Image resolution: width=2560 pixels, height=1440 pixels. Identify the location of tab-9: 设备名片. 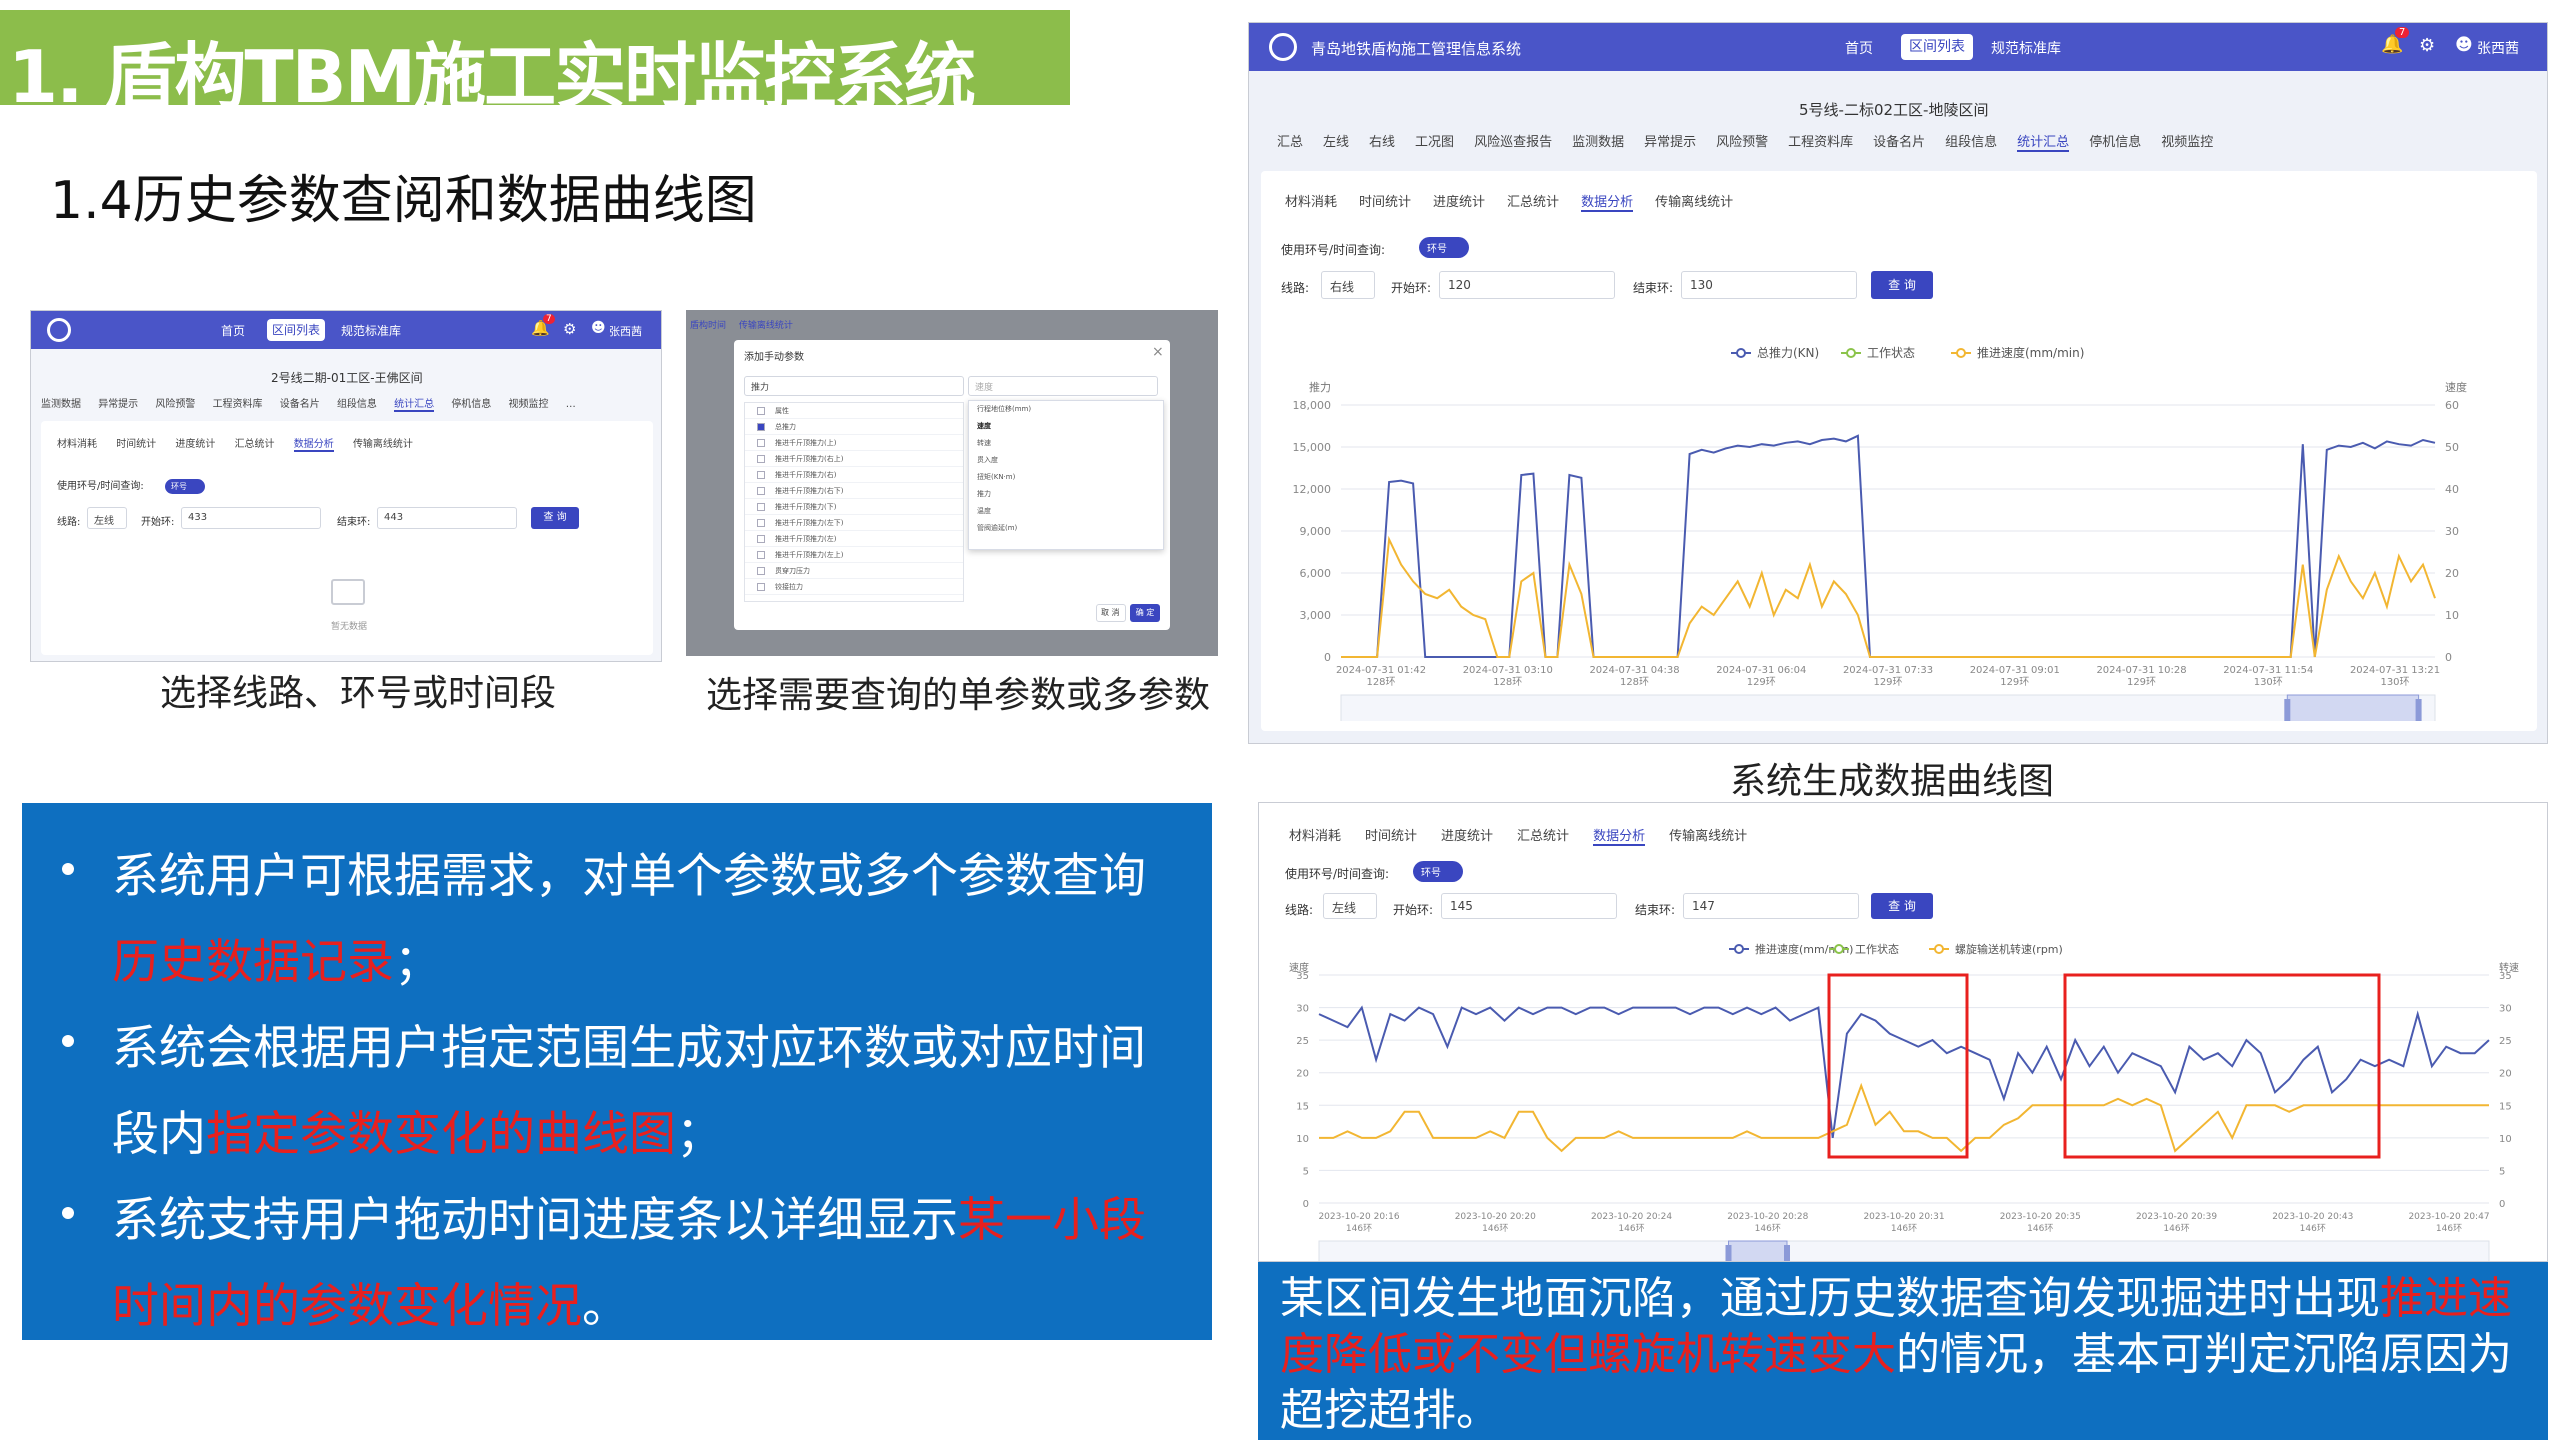
(1899, 140).